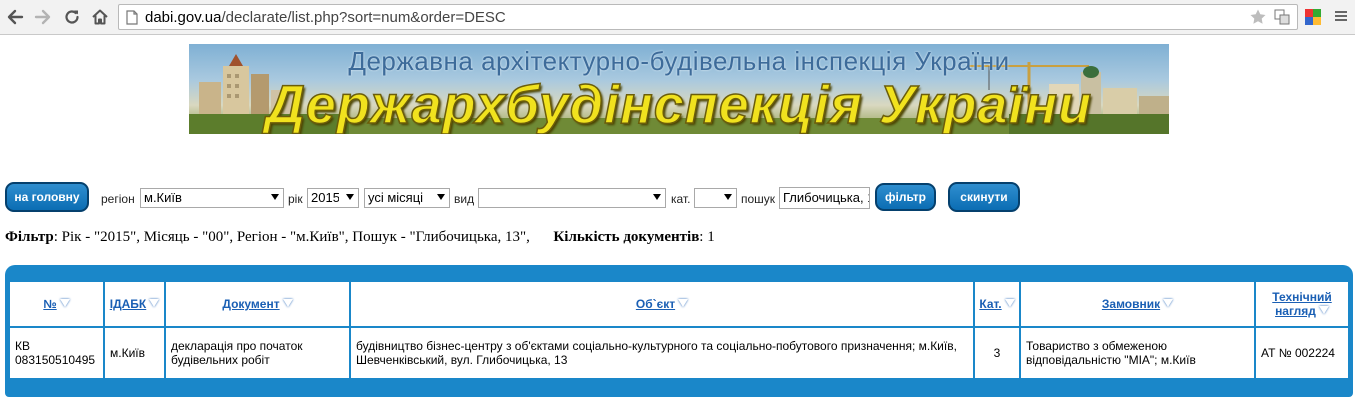 The image size is (1355, 405). I want to click on column-header-customer: Замовник, so click(1137, 304).